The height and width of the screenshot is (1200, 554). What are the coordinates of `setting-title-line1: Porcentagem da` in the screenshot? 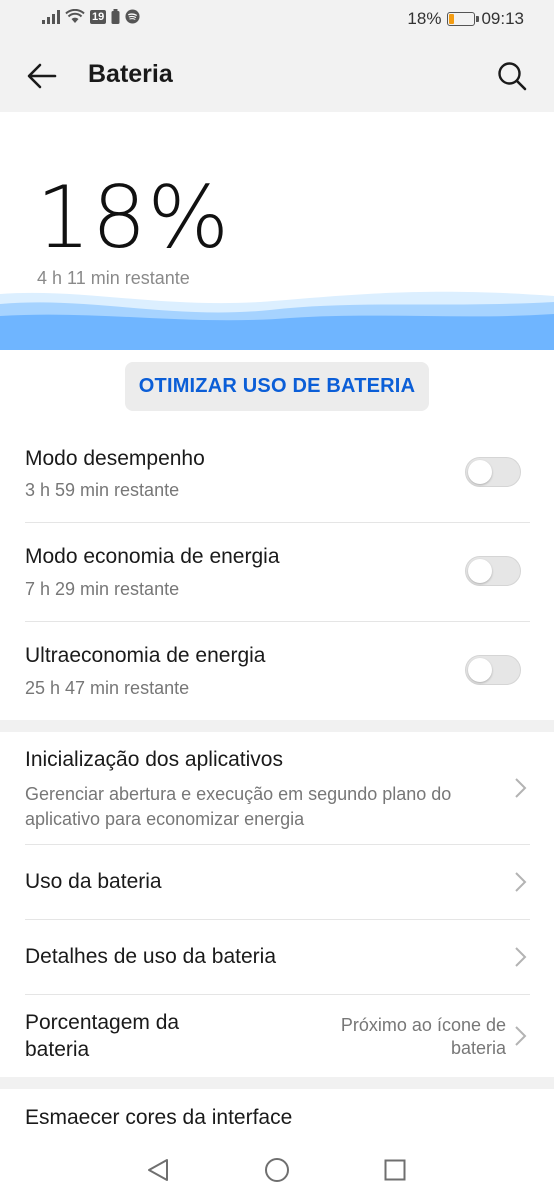 It's located at (102, 1022).